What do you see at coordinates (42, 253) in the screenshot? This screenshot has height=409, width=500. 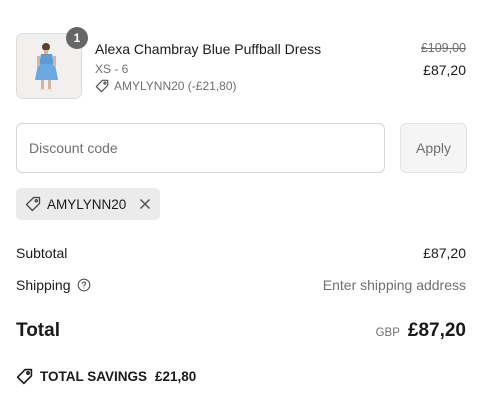 I see `subtotal-label: Subtotal` at bounding box center [42, 253].